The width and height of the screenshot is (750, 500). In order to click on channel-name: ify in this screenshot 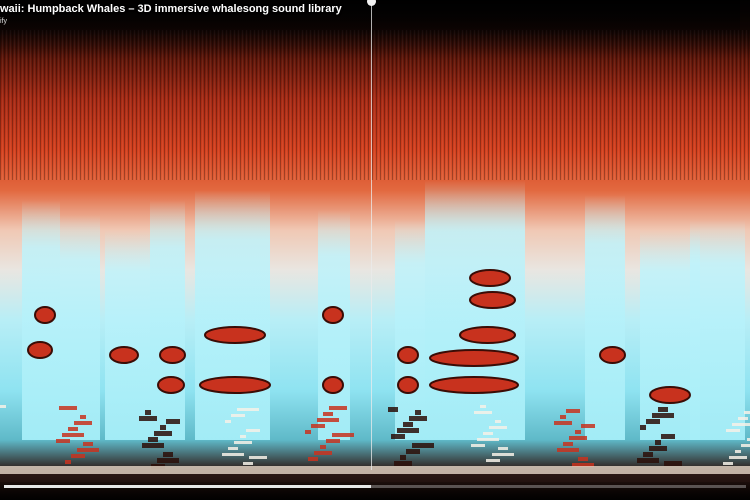, I will do `click(3, 21)`.